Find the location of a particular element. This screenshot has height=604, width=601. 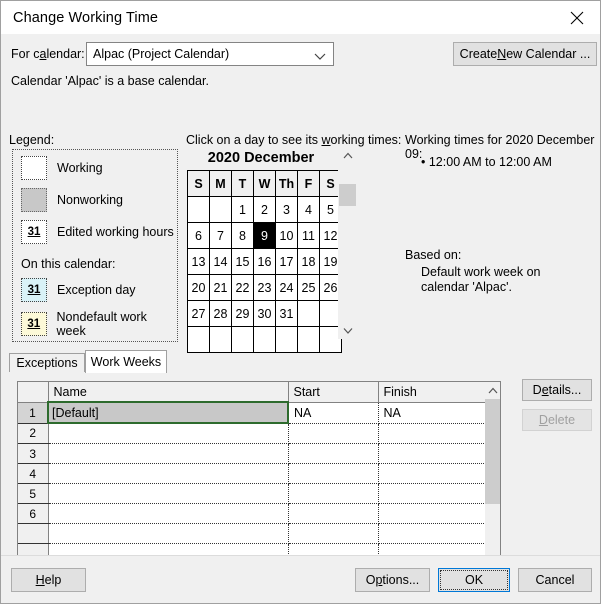

calendar-week-row: 27 28 29 30 31 is located at coordinates (264, 313).